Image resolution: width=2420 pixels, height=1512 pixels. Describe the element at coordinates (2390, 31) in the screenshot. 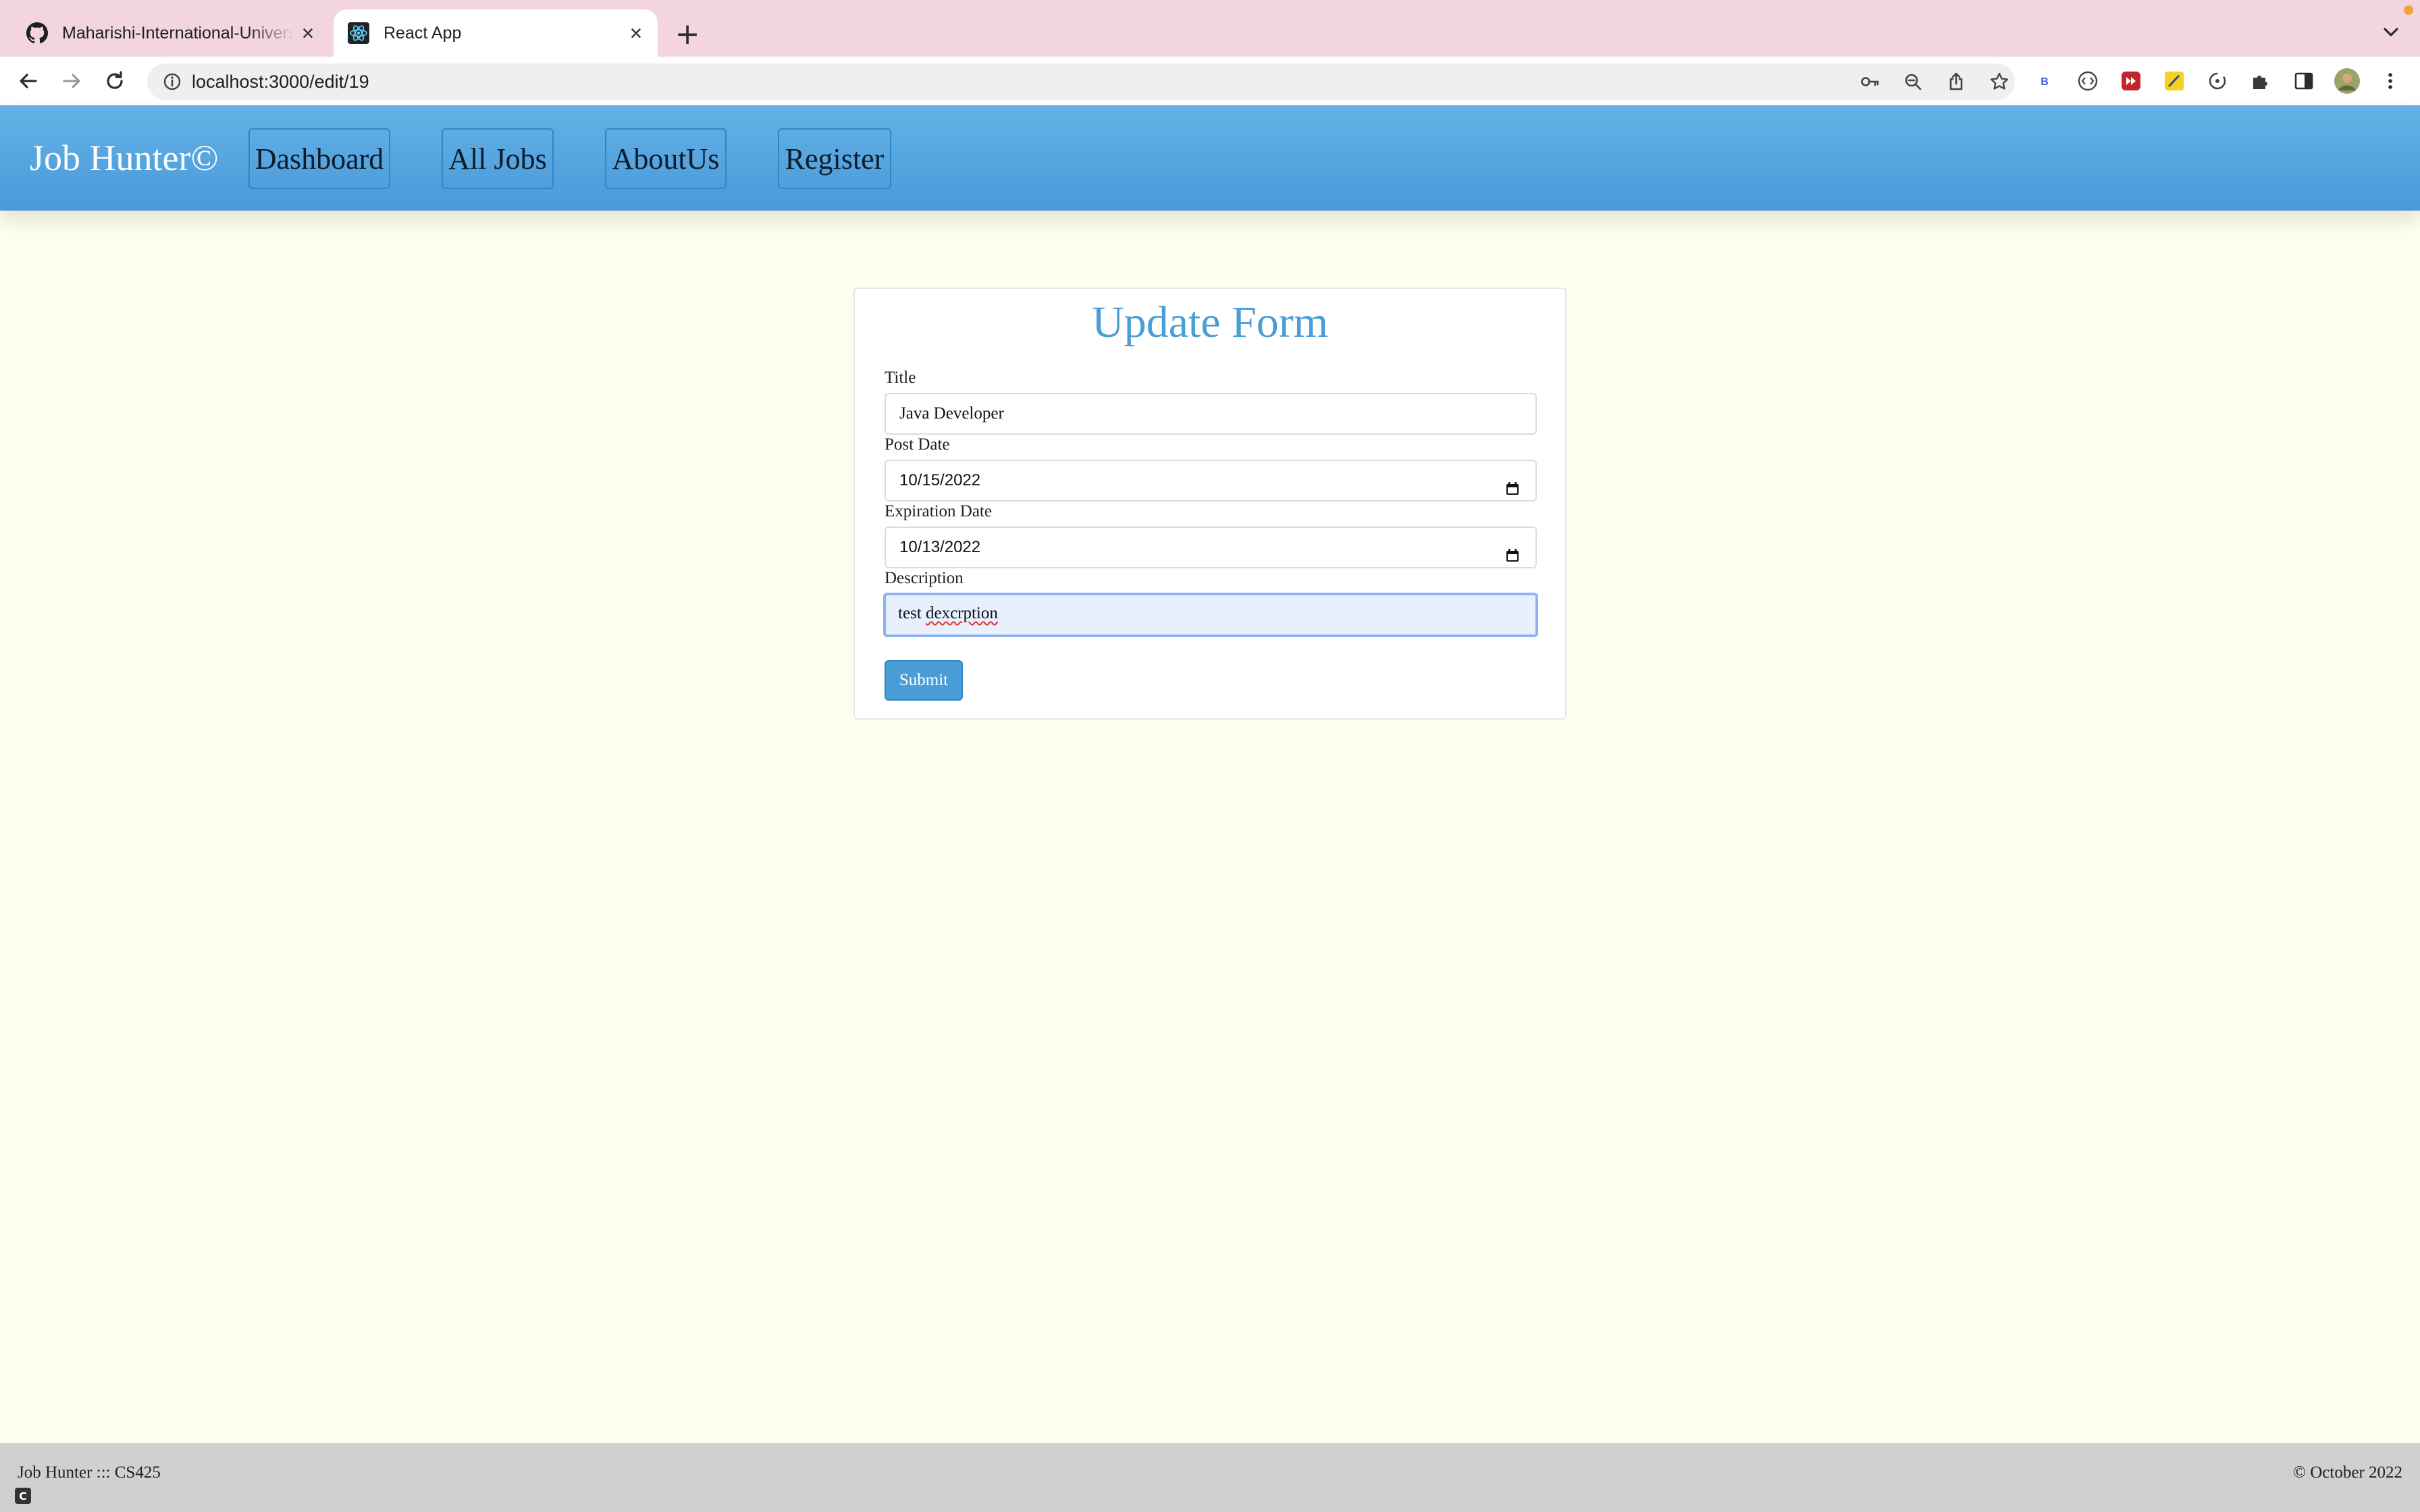

I see `tab-search-chevron-icon` at that location.